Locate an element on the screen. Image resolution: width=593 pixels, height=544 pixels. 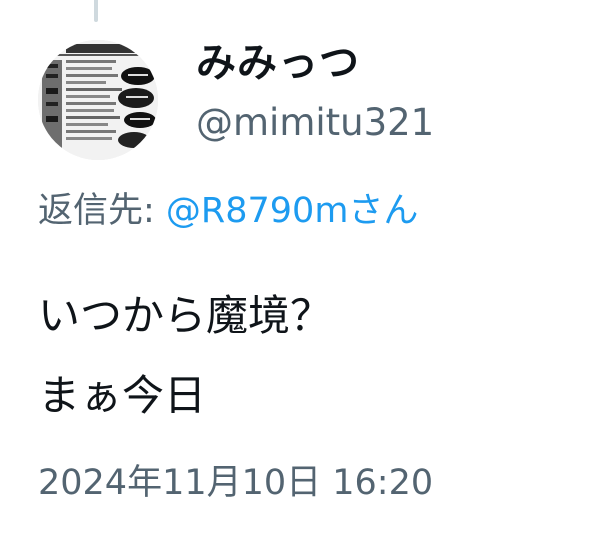
tweet-text-line: まぁ今日 is located at coordinates (122, 395).